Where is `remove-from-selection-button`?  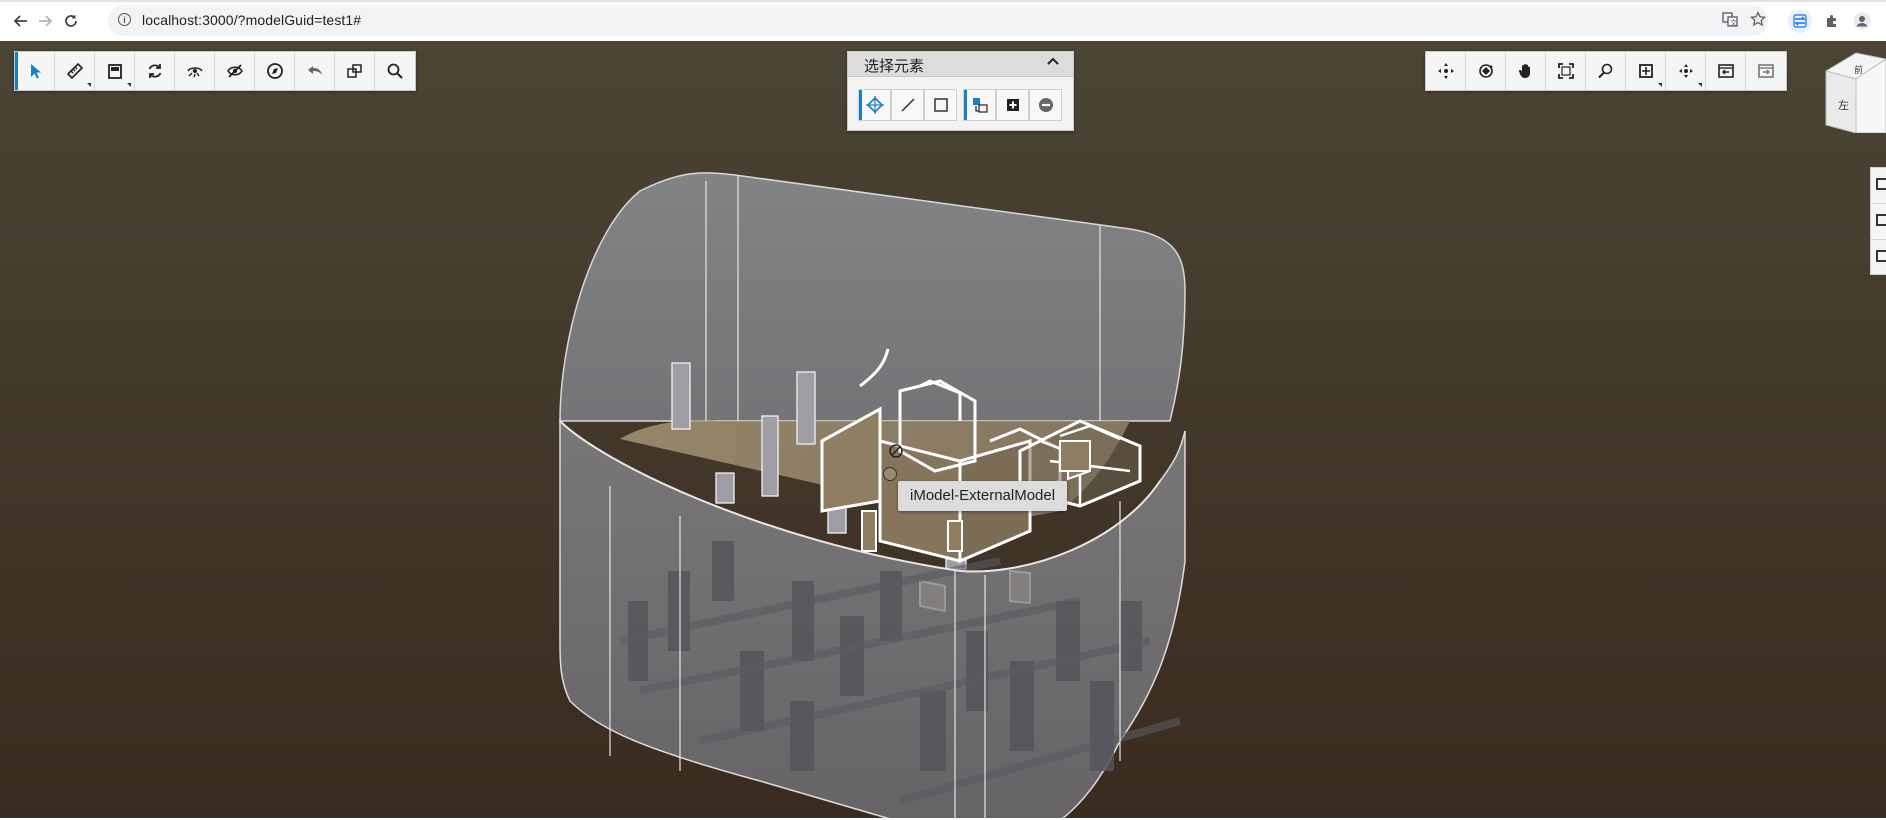 remove-from-selection-button is located at coordinates (1045, 105).